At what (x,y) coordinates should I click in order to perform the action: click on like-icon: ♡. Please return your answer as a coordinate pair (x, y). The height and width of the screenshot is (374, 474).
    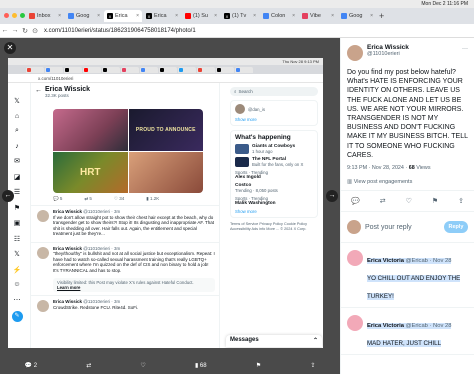
    Looking at the image, I should click on (409, 201).